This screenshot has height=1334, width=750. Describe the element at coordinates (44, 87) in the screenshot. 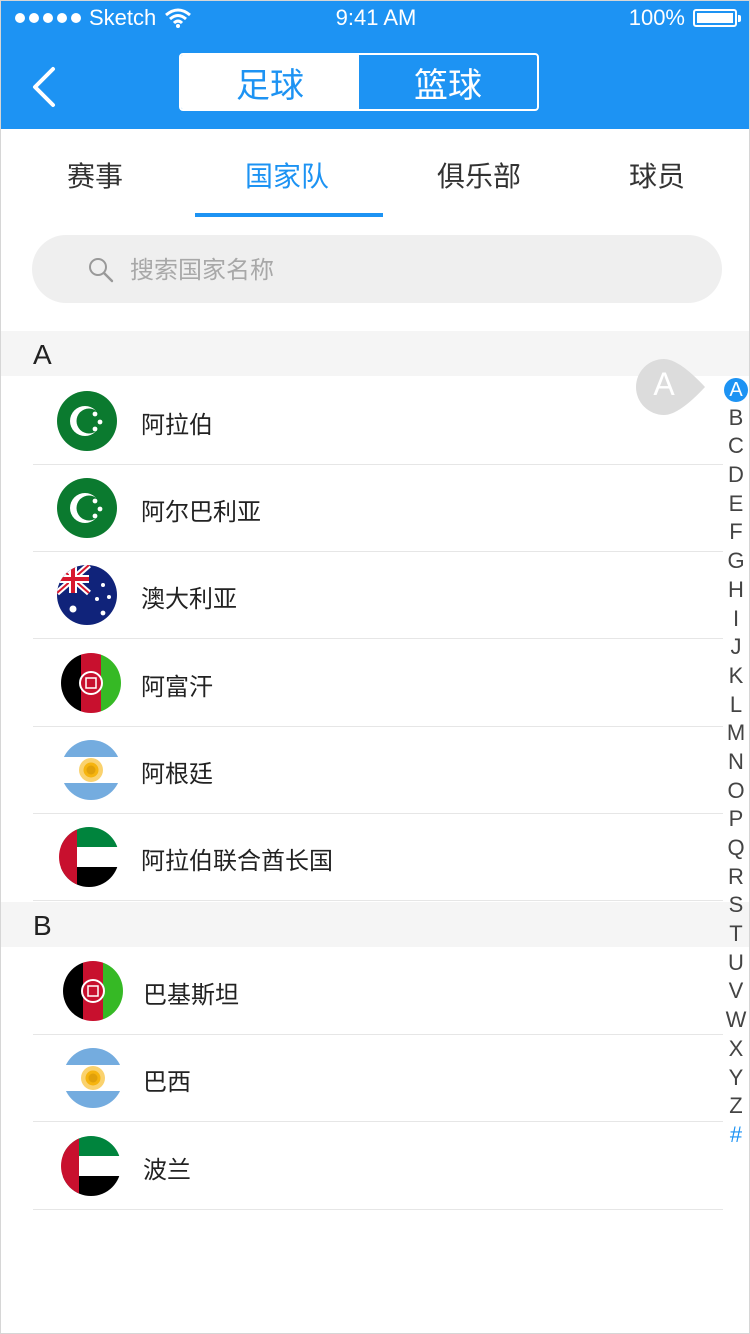

I see `chevron-left-icon` at that location.